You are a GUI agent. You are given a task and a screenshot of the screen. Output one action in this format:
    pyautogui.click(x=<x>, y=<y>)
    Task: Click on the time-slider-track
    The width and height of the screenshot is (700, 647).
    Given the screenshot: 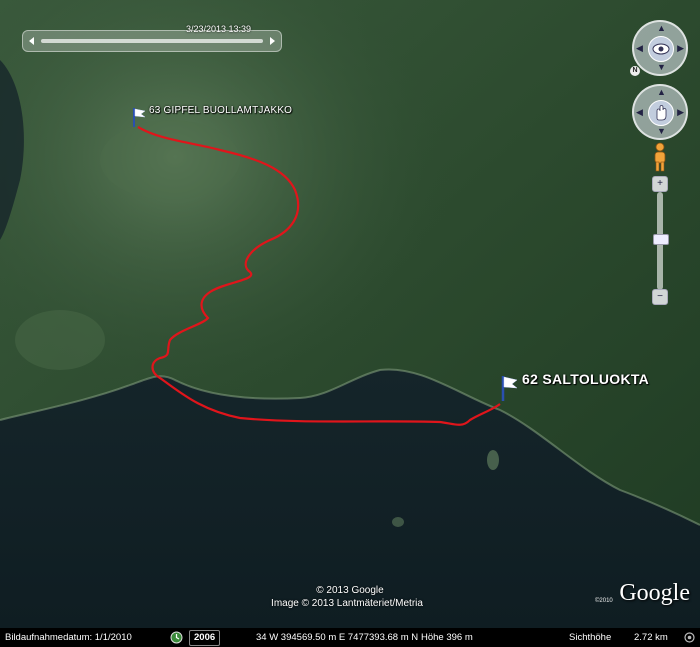 What is the action you would take?
    pyautogui.click(x=152, y=41)
    